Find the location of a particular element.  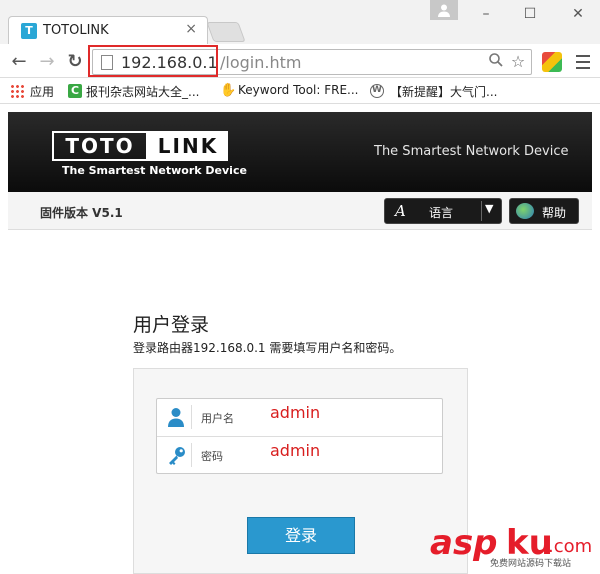

password-label: 密码 is located at coordinates (212, 456).